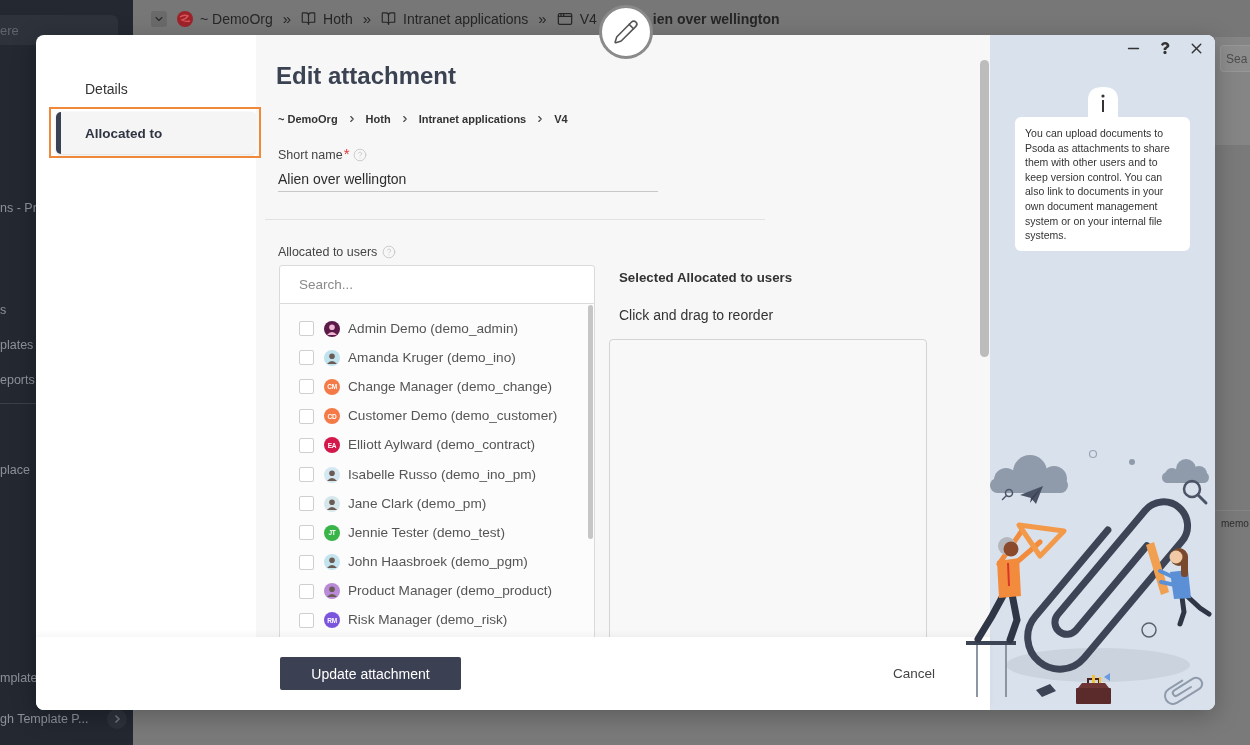  Describe the element at coordinates (1046, 690) in the screenshot. I see `slab` at that location.